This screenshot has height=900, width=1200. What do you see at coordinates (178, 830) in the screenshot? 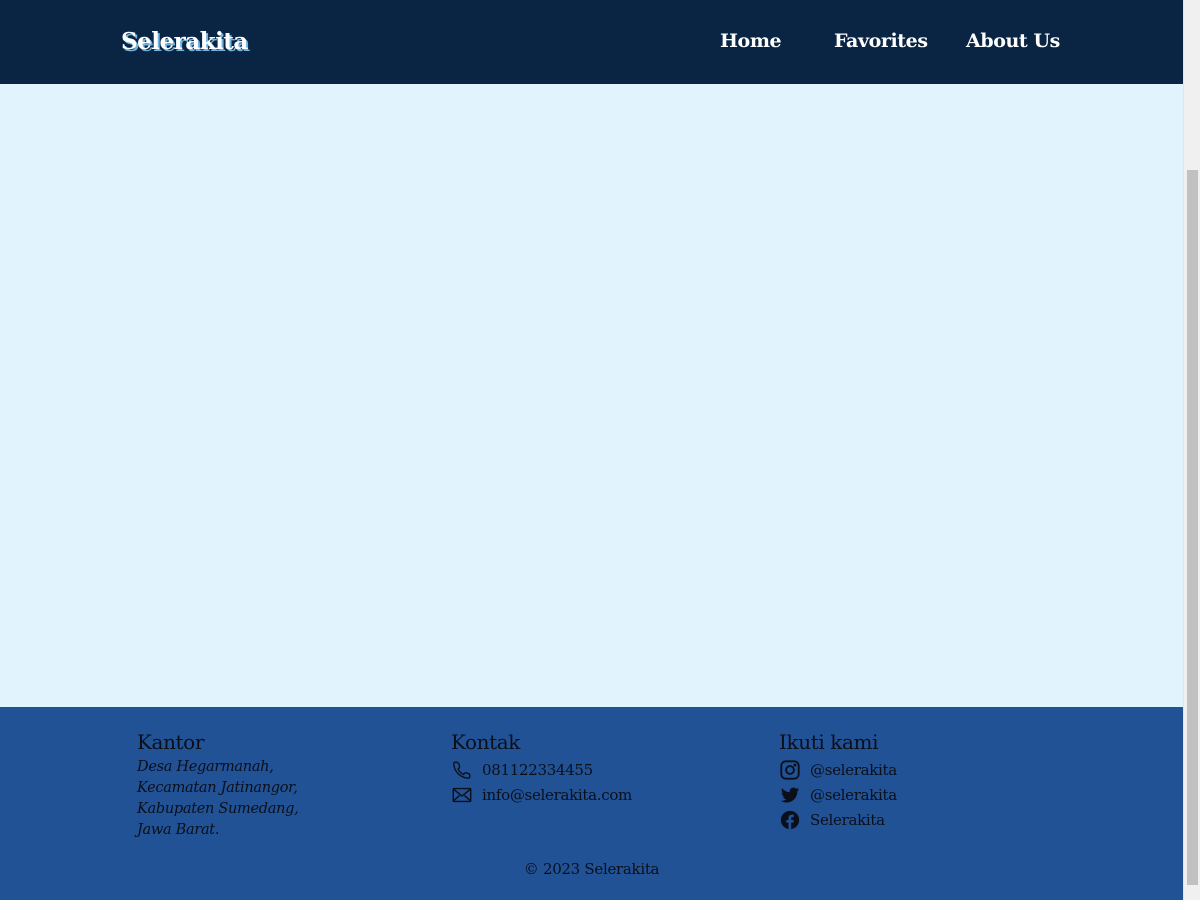
I see `address-line: Jawa Barat.` at bounding box center [178, 830].